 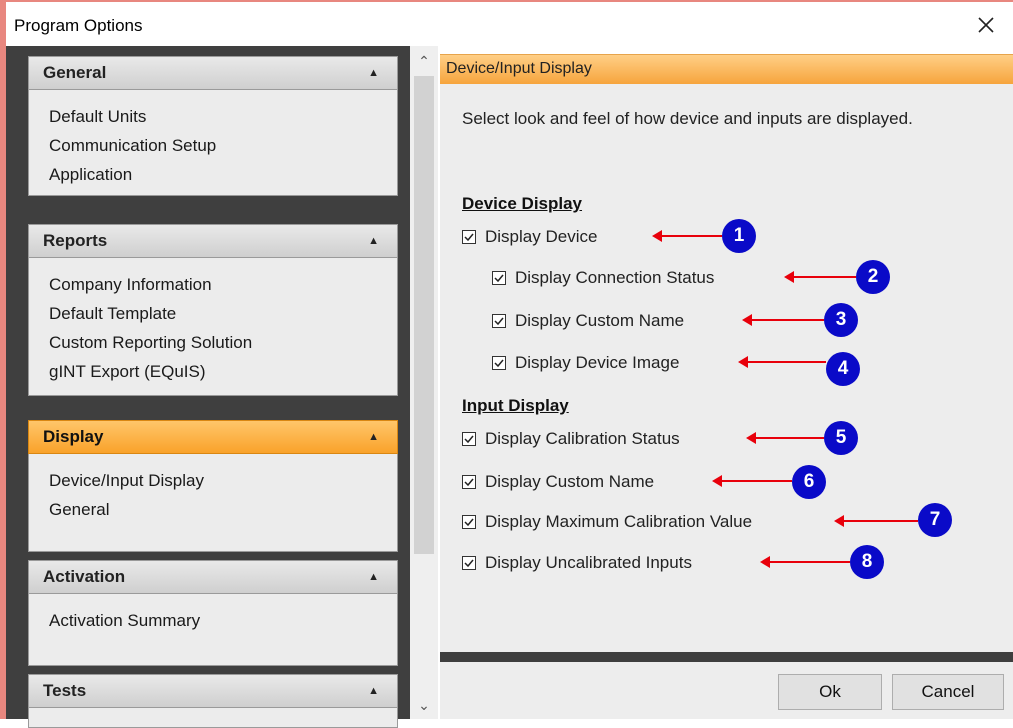 I want to click on nav-item-communication-setup: Communication Setup, so click(x=217, y=145).